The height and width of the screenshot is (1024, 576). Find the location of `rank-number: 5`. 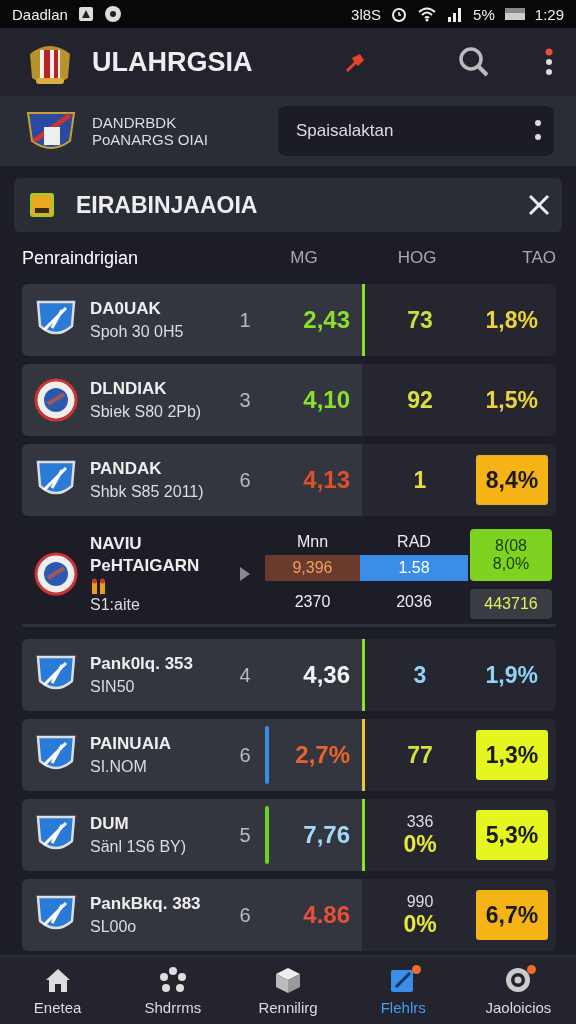

rank-number: 5 is located at coordinates (245, 835).